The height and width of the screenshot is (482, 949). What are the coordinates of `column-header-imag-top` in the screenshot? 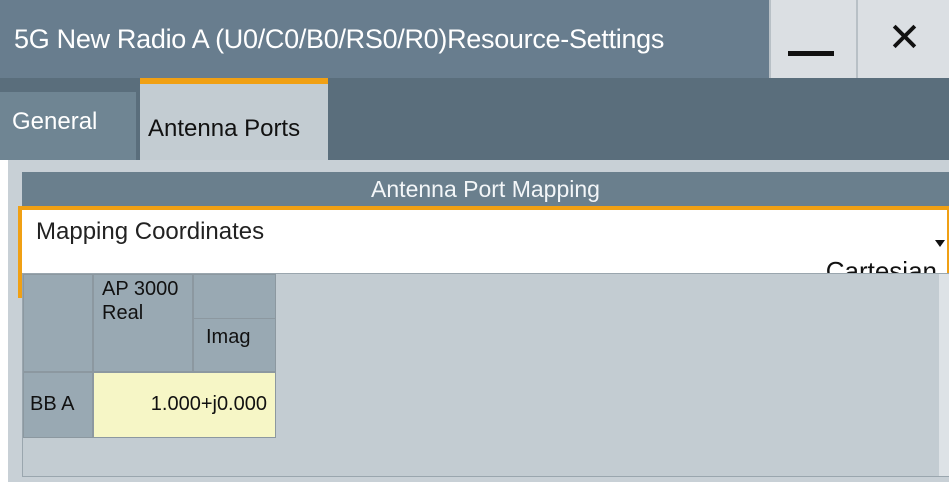 It's located at (234, 296).